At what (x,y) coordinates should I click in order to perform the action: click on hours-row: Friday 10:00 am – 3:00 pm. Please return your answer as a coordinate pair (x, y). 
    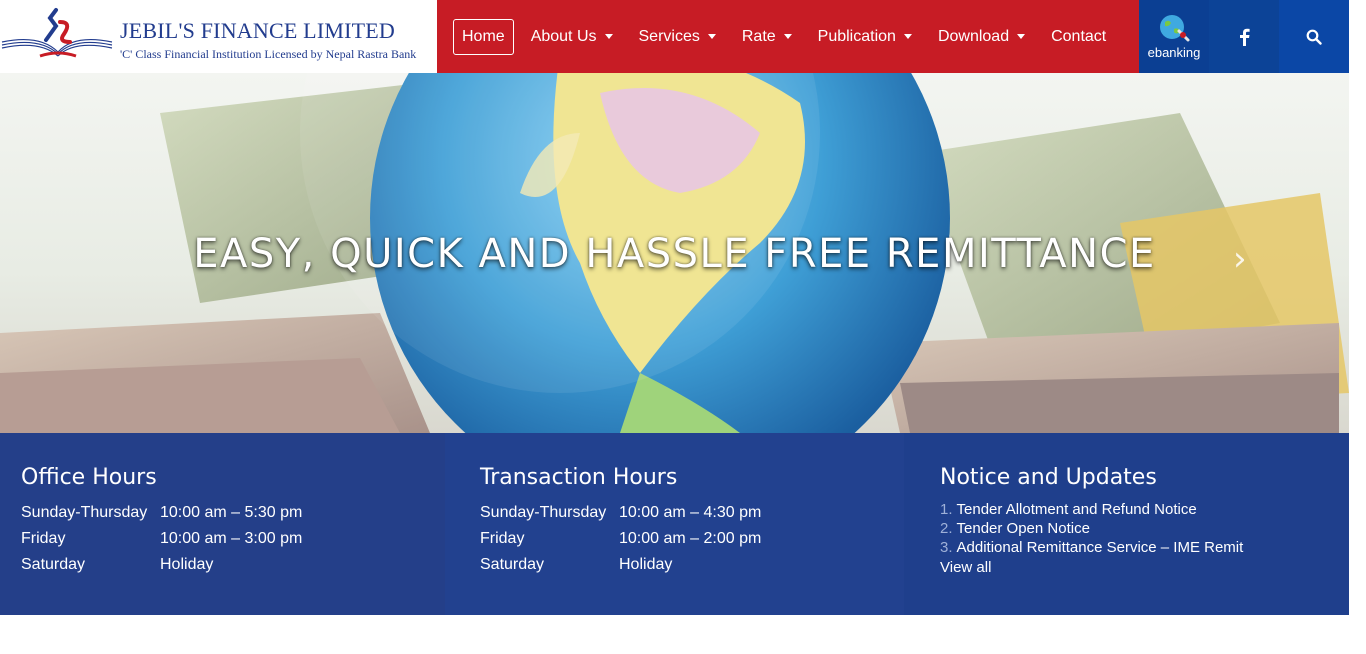
    Looking at the image, I should click on (233, 539).